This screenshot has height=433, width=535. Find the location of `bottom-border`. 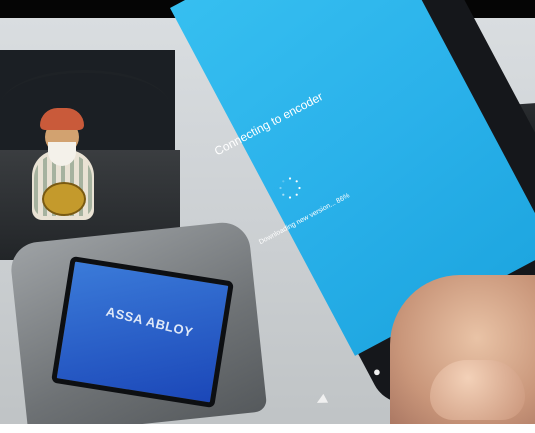

bottom-border is located at coordinates (267, 428).